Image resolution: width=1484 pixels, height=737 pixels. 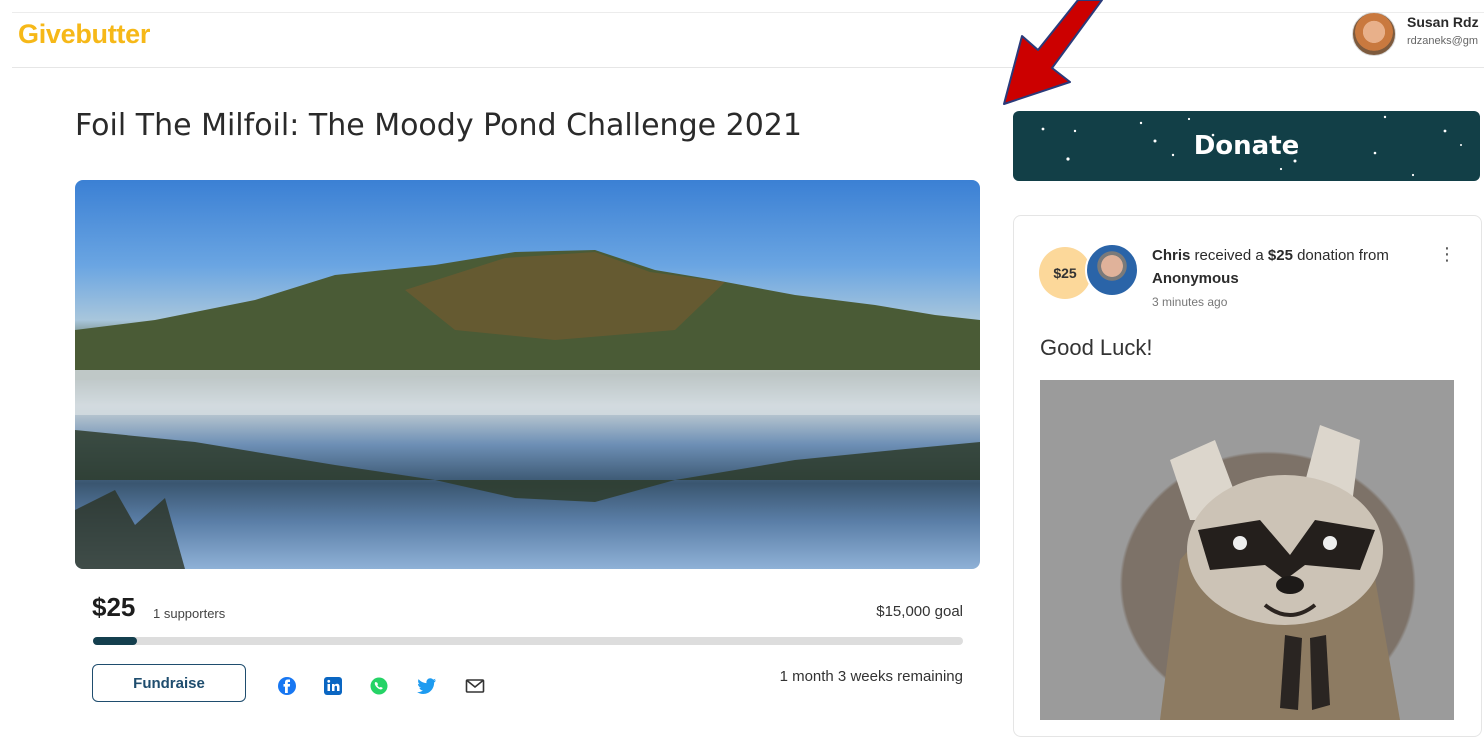 I want to click on goal-amount: $15,000 goal, so click(x=919, y=611).